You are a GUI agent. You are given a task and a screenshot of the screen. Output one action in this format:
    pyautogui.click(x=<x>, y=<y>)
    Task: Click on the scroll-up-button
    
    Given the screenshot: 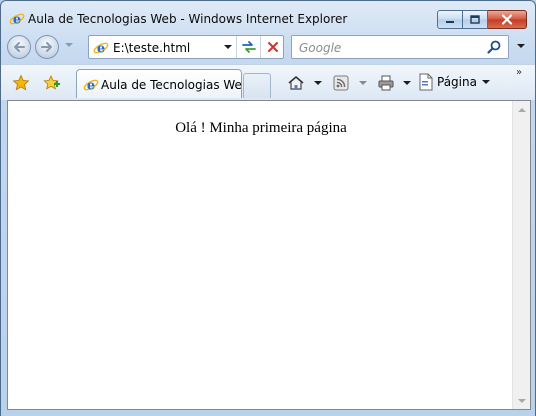 What is the action you would take?
    pyautogui.click(x=521, y=109)
    